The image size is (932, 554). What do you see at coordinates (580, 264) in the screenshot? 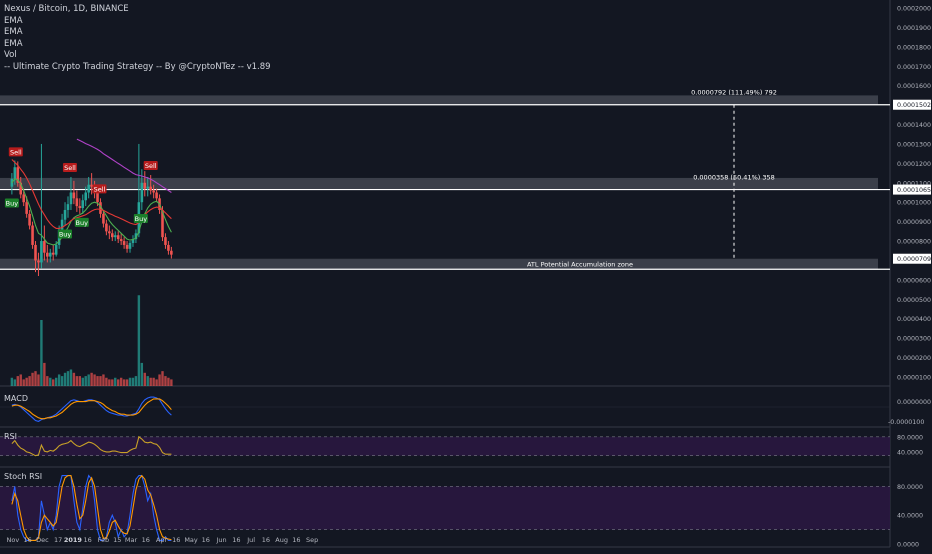
I see `zone-label: ATL Potential Accumulation zone` at bounding box center [580, 264].